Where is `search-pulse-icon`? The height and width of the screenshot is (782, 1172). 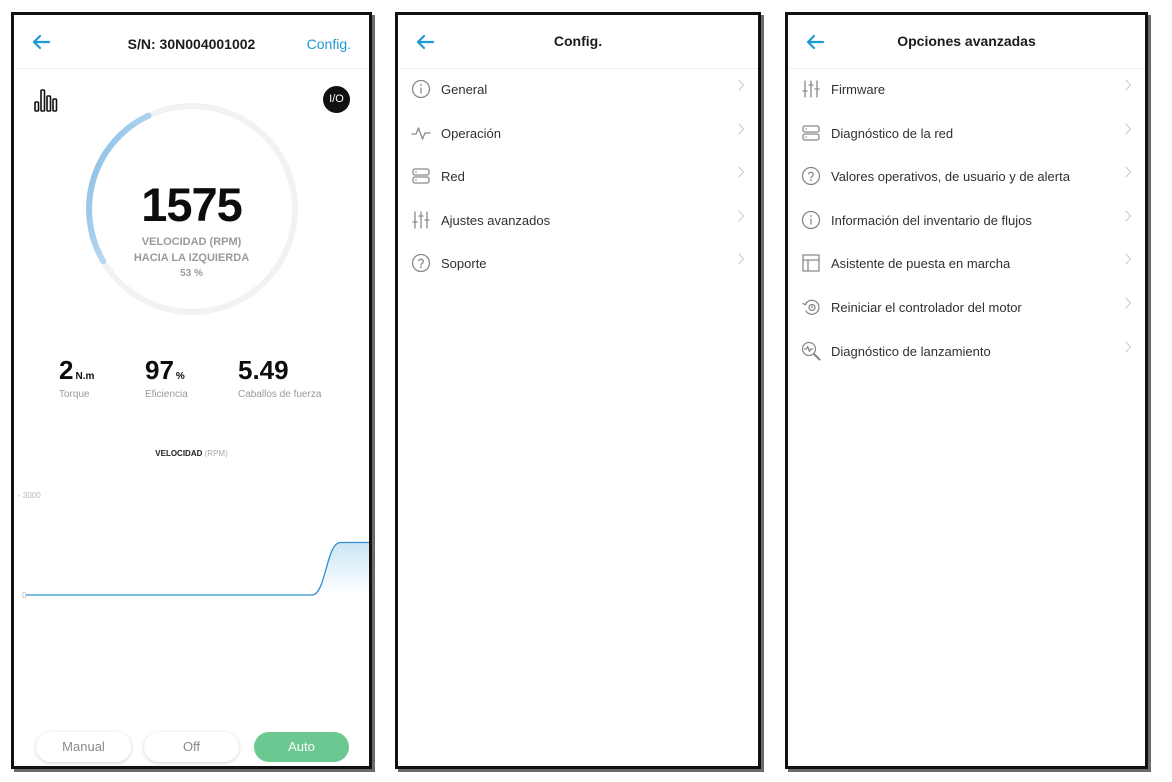
search-pulse-icon is located at coordinates (811, 351).